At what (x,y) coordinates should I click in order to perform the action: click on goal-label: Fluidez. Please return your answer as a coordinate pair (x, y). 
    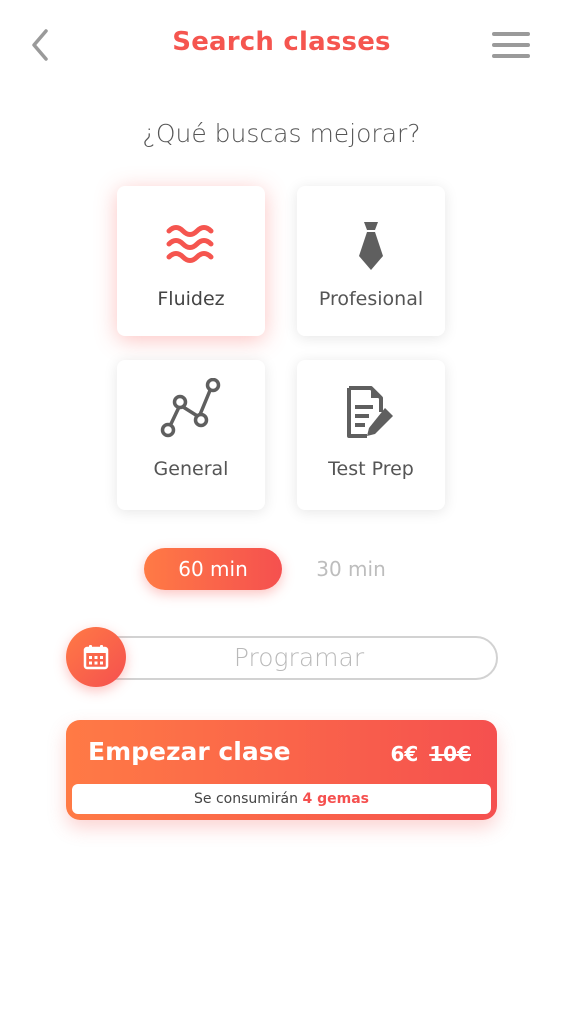
    Looking at the image, I should click on (191, 299).